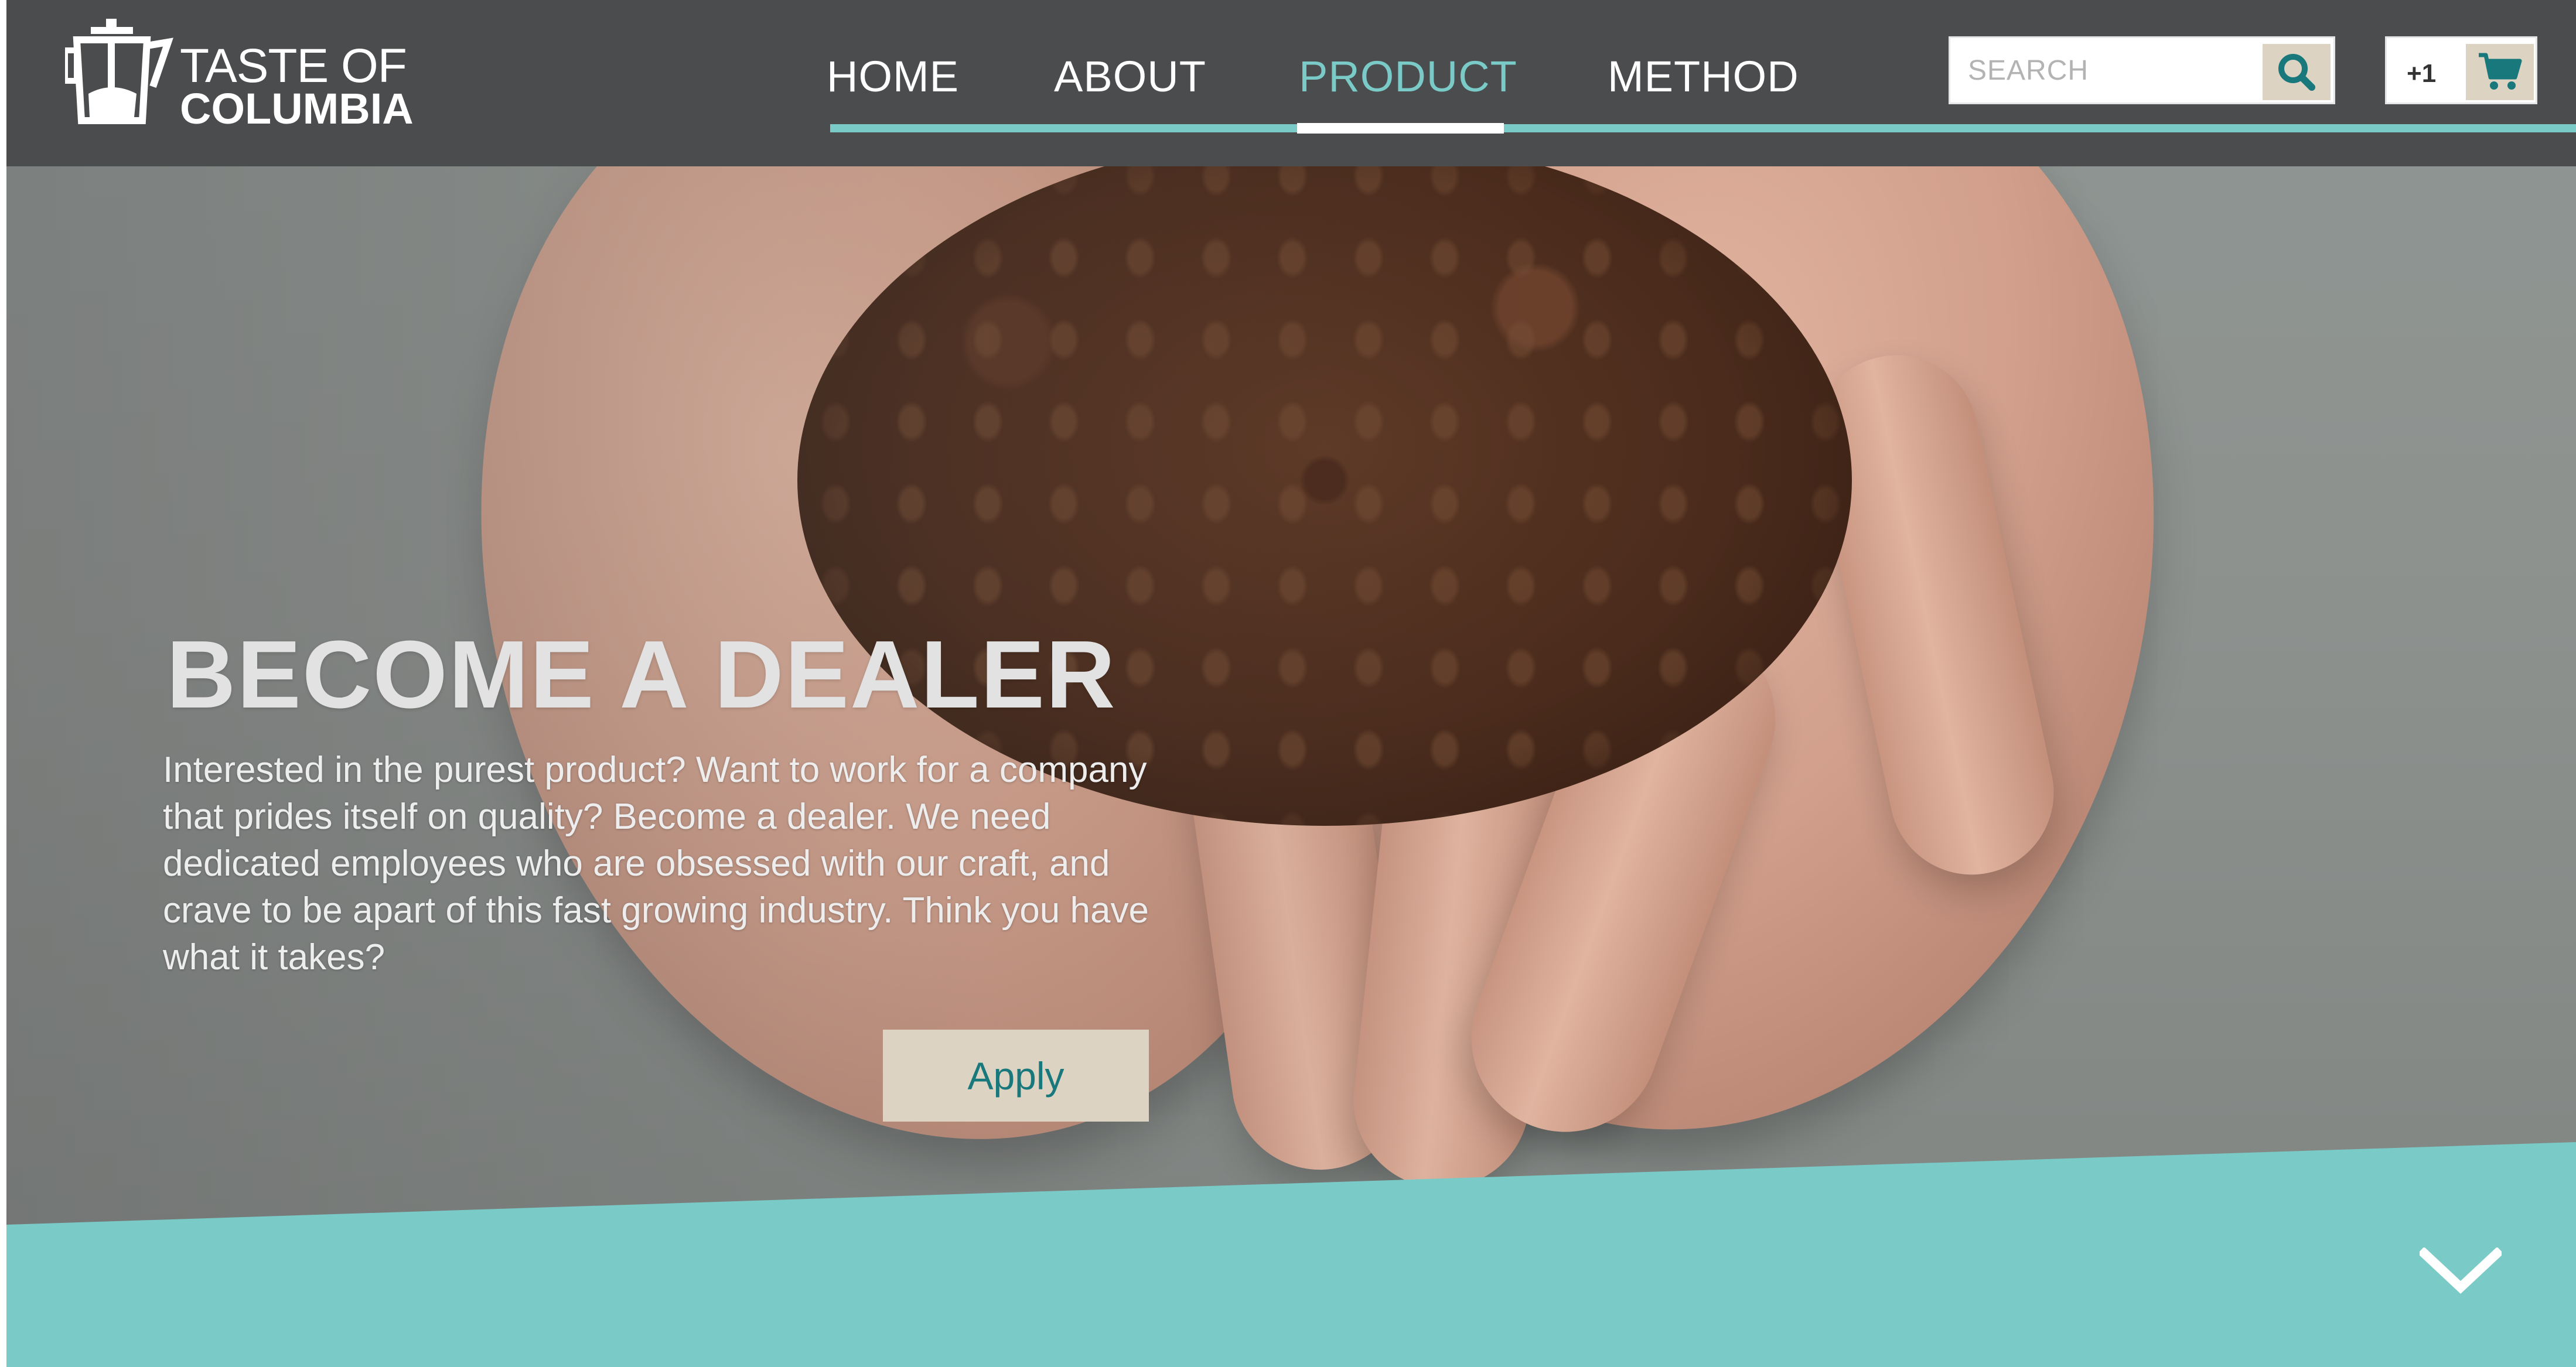  Describe the element at coordinates (2422, 73) in the screenshot. I see `cart-count-badge: +1` at that location.